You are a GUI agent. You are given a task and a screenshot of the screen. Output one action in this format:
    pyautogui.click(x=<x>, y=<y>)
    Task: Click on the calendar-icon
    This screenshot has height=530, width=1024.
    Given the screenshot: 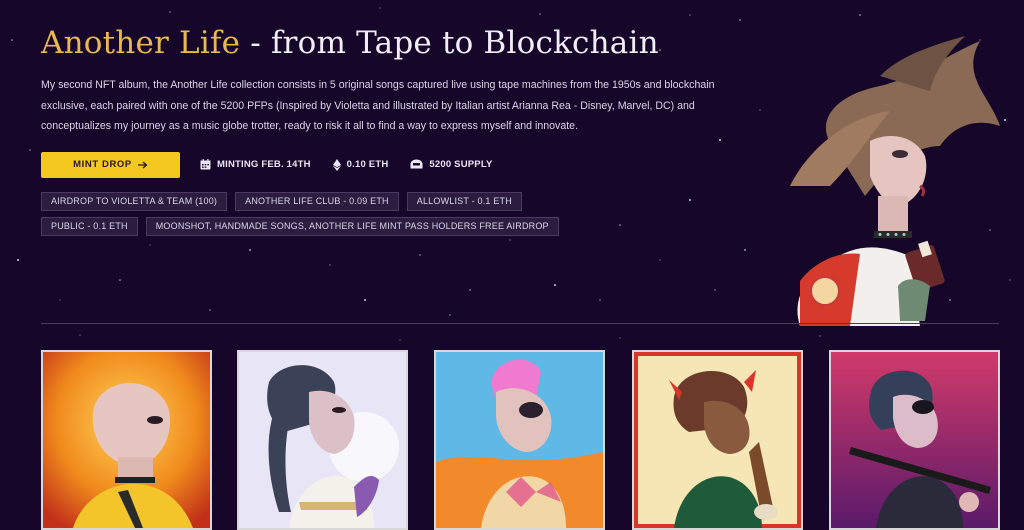 What is the action you would take?
    pyautogui.click(x=205, y=164)
    